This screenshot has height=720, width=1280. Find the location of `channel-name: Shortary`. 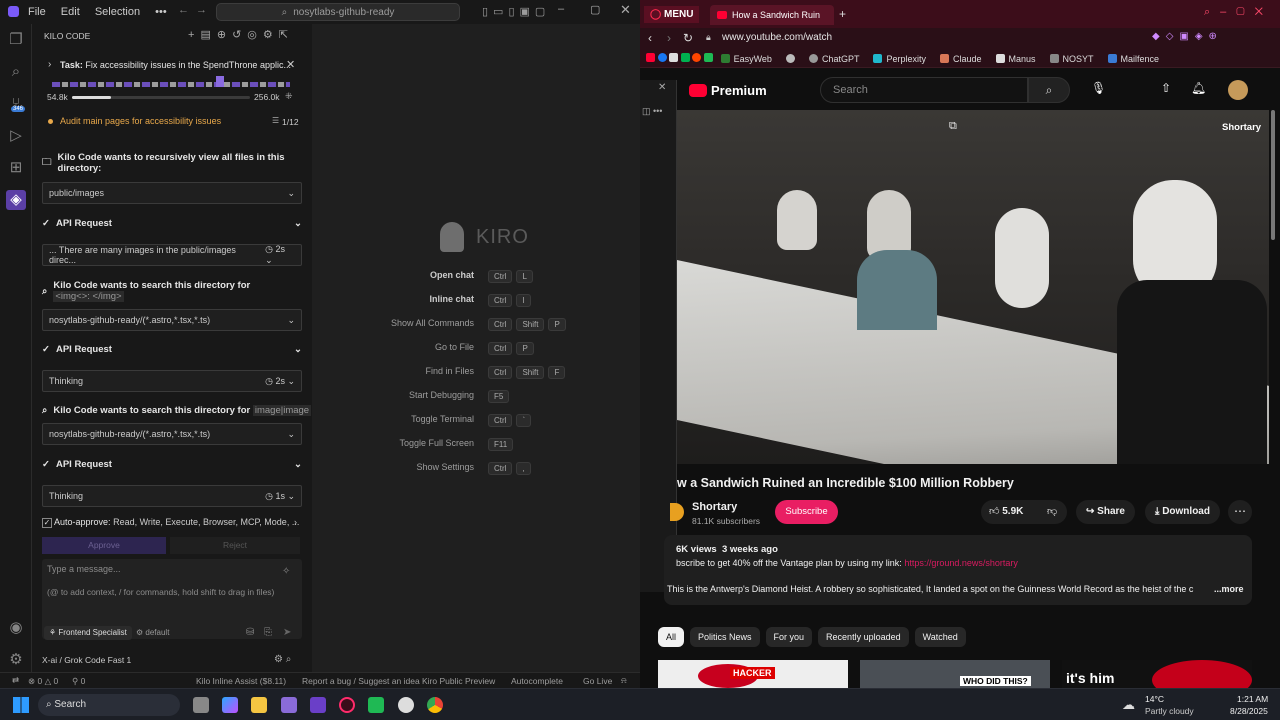

channel-name: Shortary is located at coordinates (714, 507).